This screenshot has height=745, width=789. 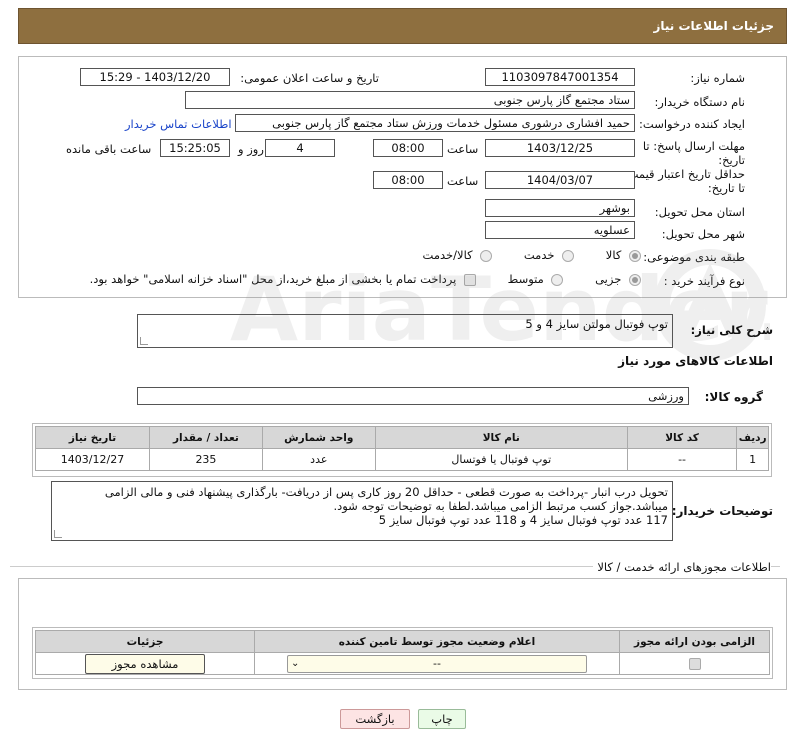 I want to click on permit-status-value: --, so click(x=437, y=663).